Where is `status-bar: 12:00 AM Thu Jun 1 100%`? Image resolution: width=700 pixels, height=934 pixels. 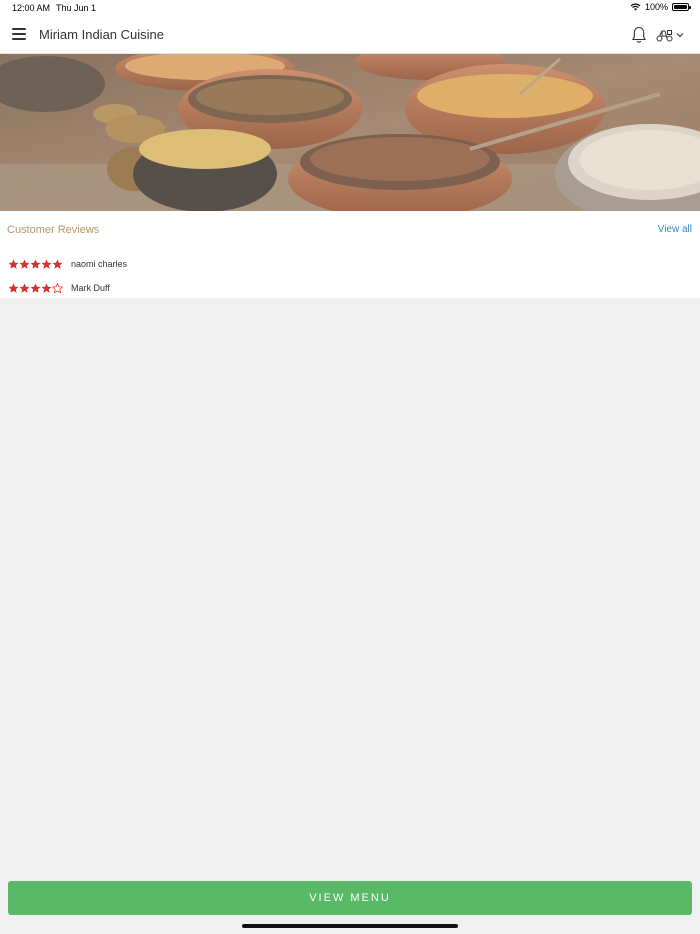
status-bar: 12:00 AM Thu Jun 1 100% is located at coordinates (350, 8).